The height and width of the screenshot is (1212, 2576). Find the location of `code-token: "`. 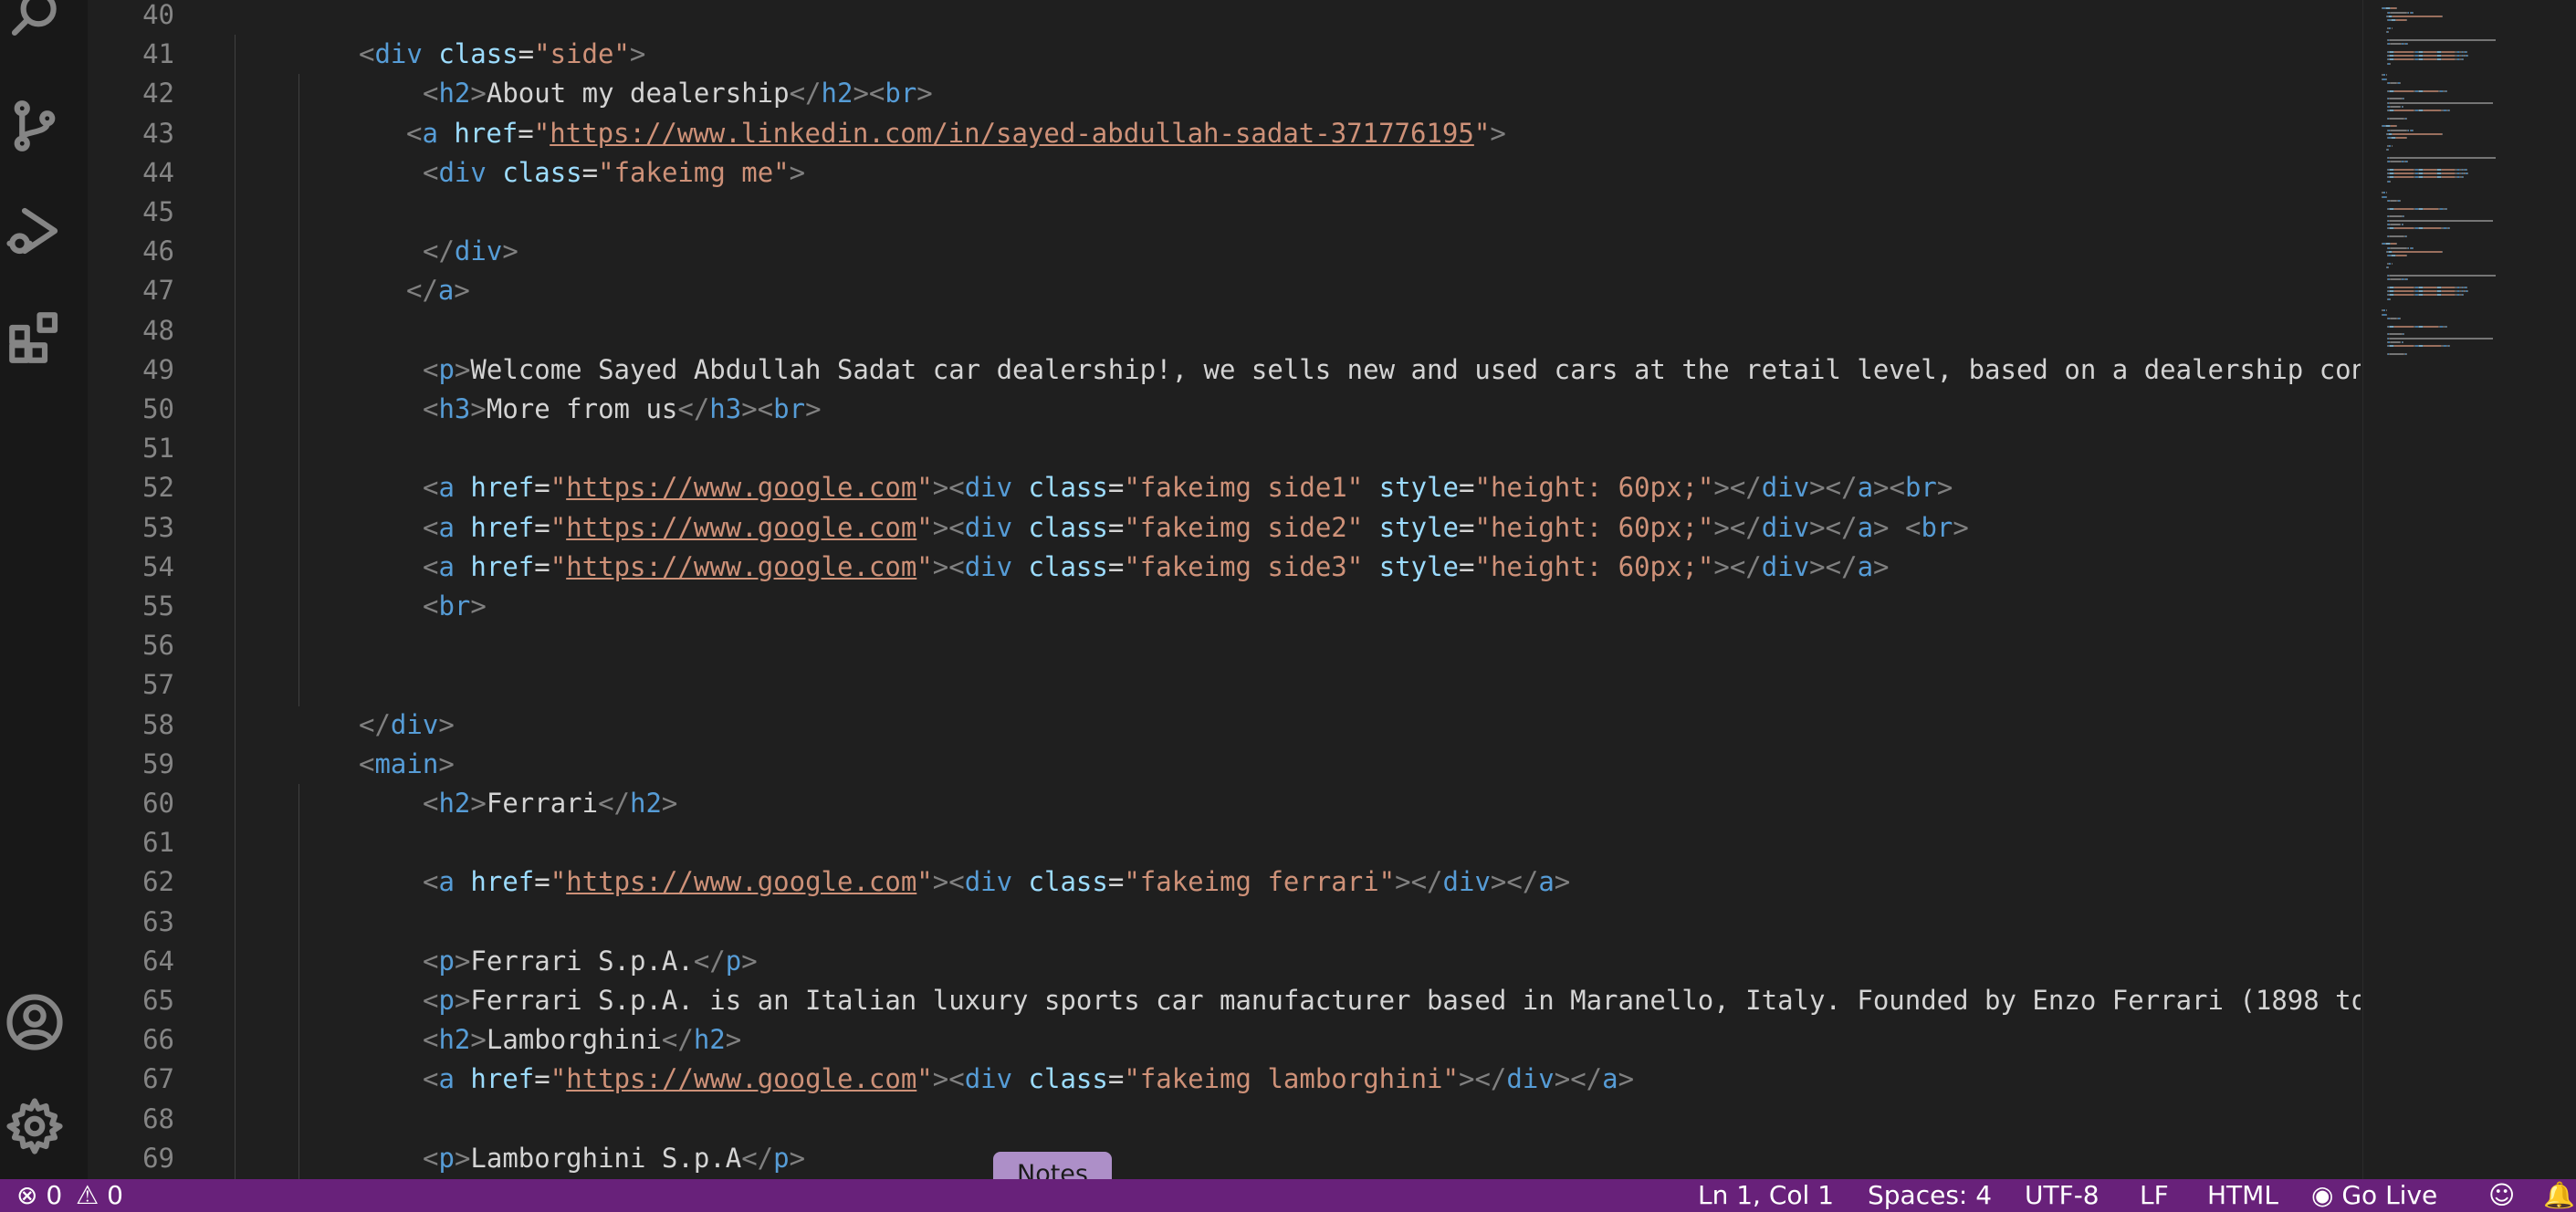

code-token: " is located at coordinates (925, 566).